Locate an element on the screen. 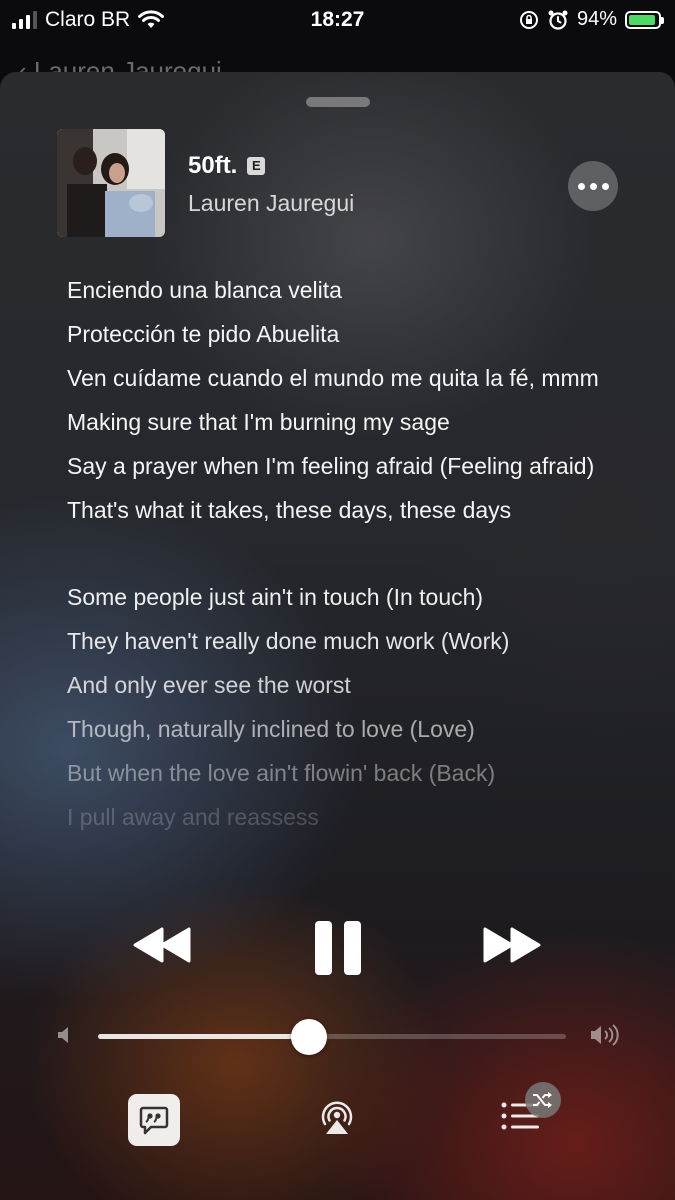 This screenshot has width=675, height=1200. lyric-line: Making sure that I'm burning my sage is located at coordinates (347, 422).